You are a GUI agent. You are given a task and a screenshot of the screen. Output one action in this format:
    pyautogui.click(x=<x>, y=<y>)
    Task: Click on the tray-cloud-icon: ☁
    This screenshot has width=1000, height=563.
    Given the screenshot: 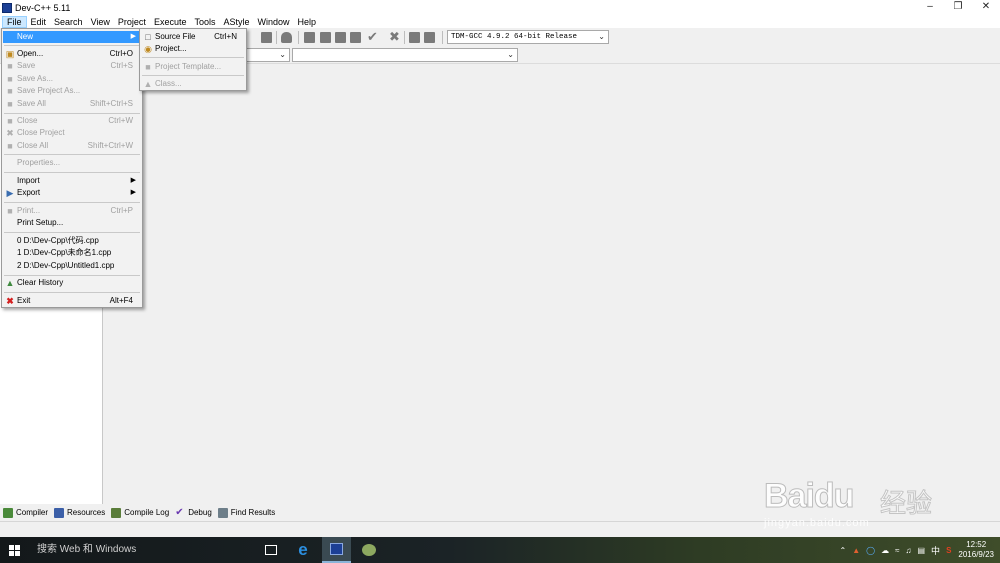 What is the action you would take?
    pyautogui.click(x=885, y=550)
    